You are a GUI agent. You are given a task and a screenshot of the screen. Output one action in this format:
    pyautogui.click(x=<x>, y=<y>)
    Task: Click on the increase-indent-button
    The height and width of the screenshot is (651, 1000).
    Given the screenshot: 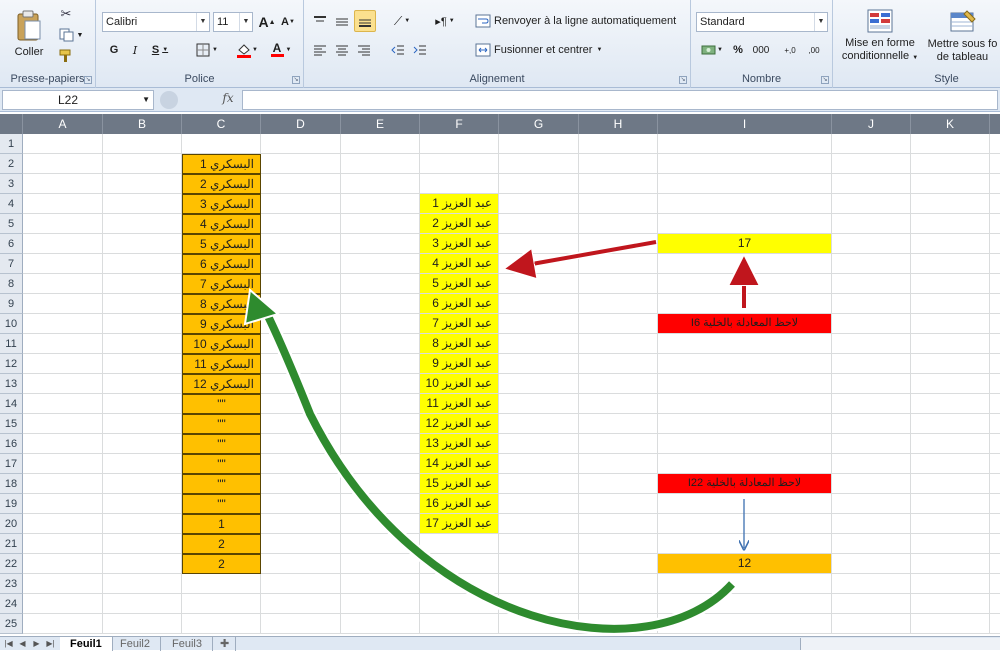 What is the action you would take?
    pyautogui.click(x=420, y=50)
    